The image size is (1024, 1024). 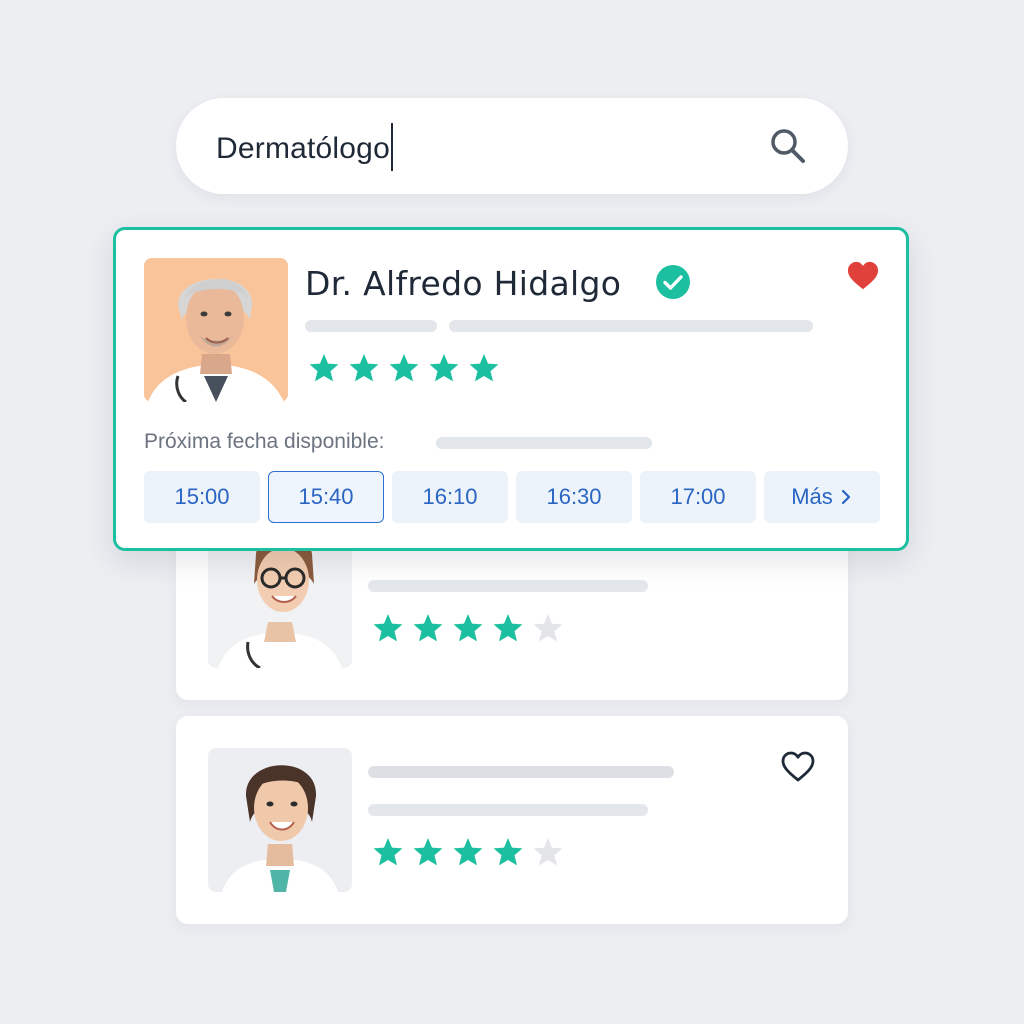 I want to click on search-input: Dermatólogo, so click(x=304, y=148).